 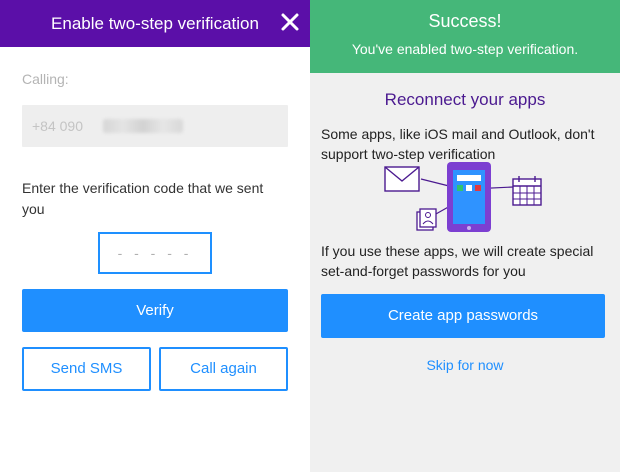 What do you see at coordinates (465, 99) in the screenshot?
I see `reconnect-title: Reconnect your apps` at bounding box center [465, 99].